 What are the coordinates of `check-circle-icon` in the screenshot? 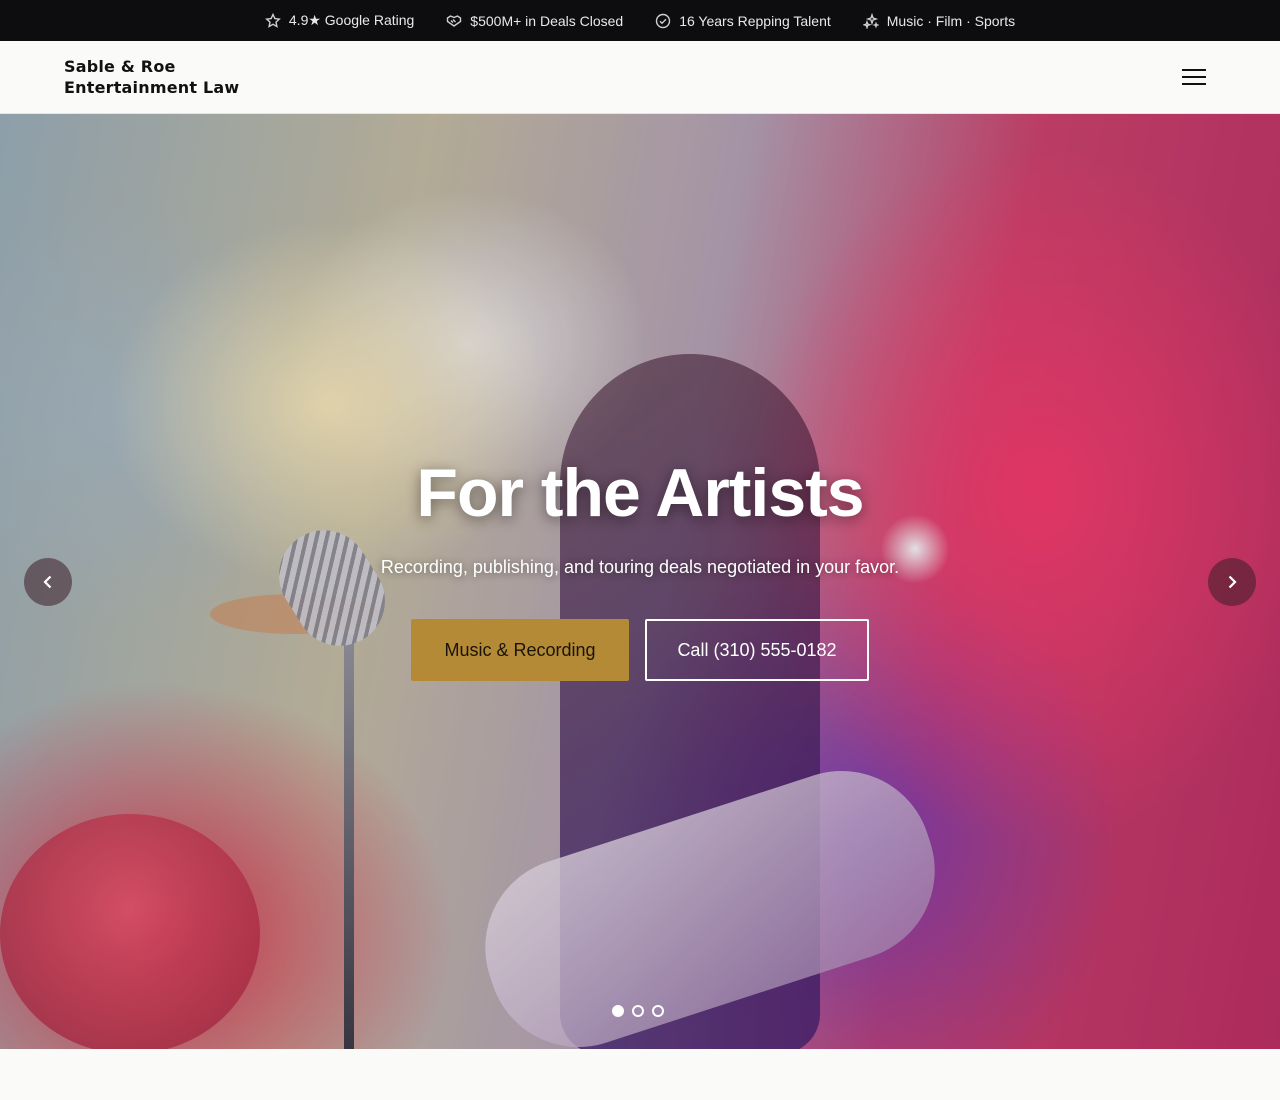 It's located at (663, 20).